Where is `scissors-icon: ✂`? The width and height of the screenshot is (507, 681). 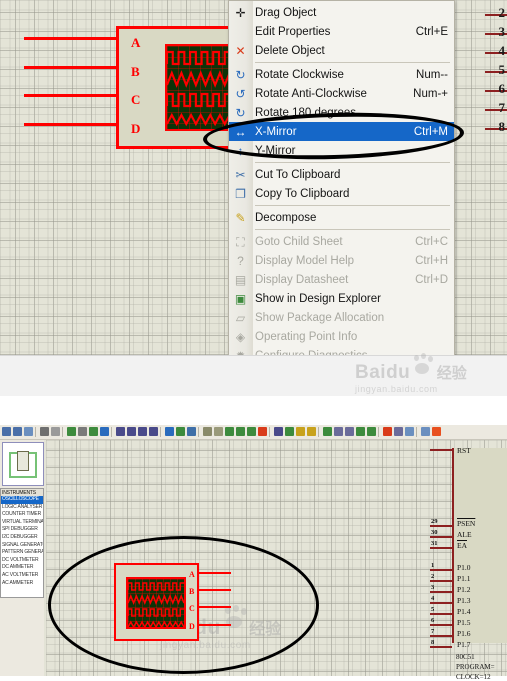
scissors-icon: ✂ is located at coordinates (240, 174).